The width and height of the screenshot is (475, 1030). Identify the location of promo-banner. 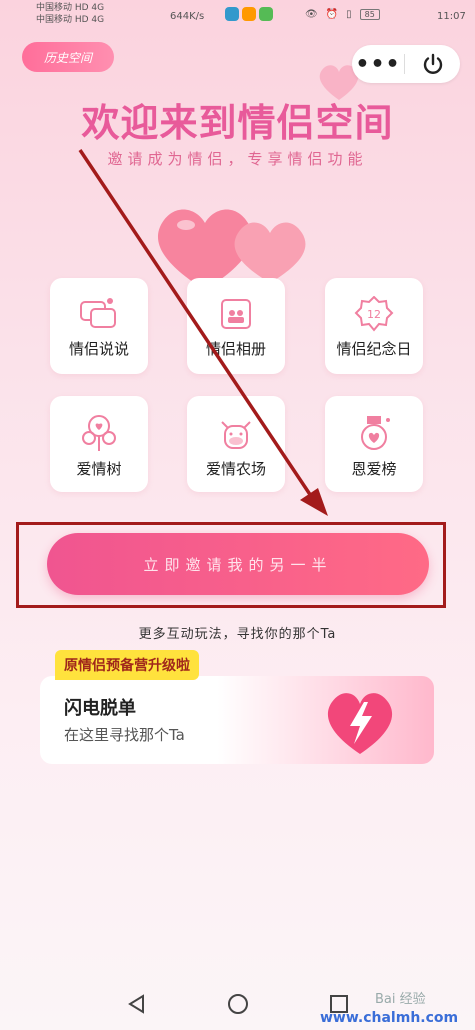
(237, 720).